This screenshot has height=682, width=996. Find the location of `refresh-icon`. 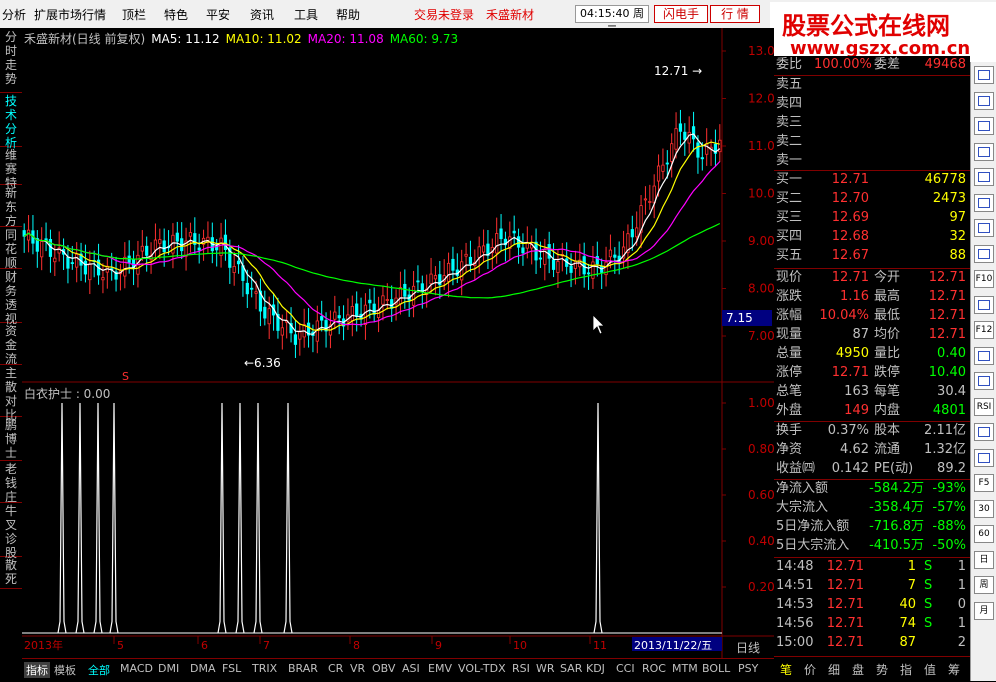

refresh-icon is located at coordinates (984, 75).